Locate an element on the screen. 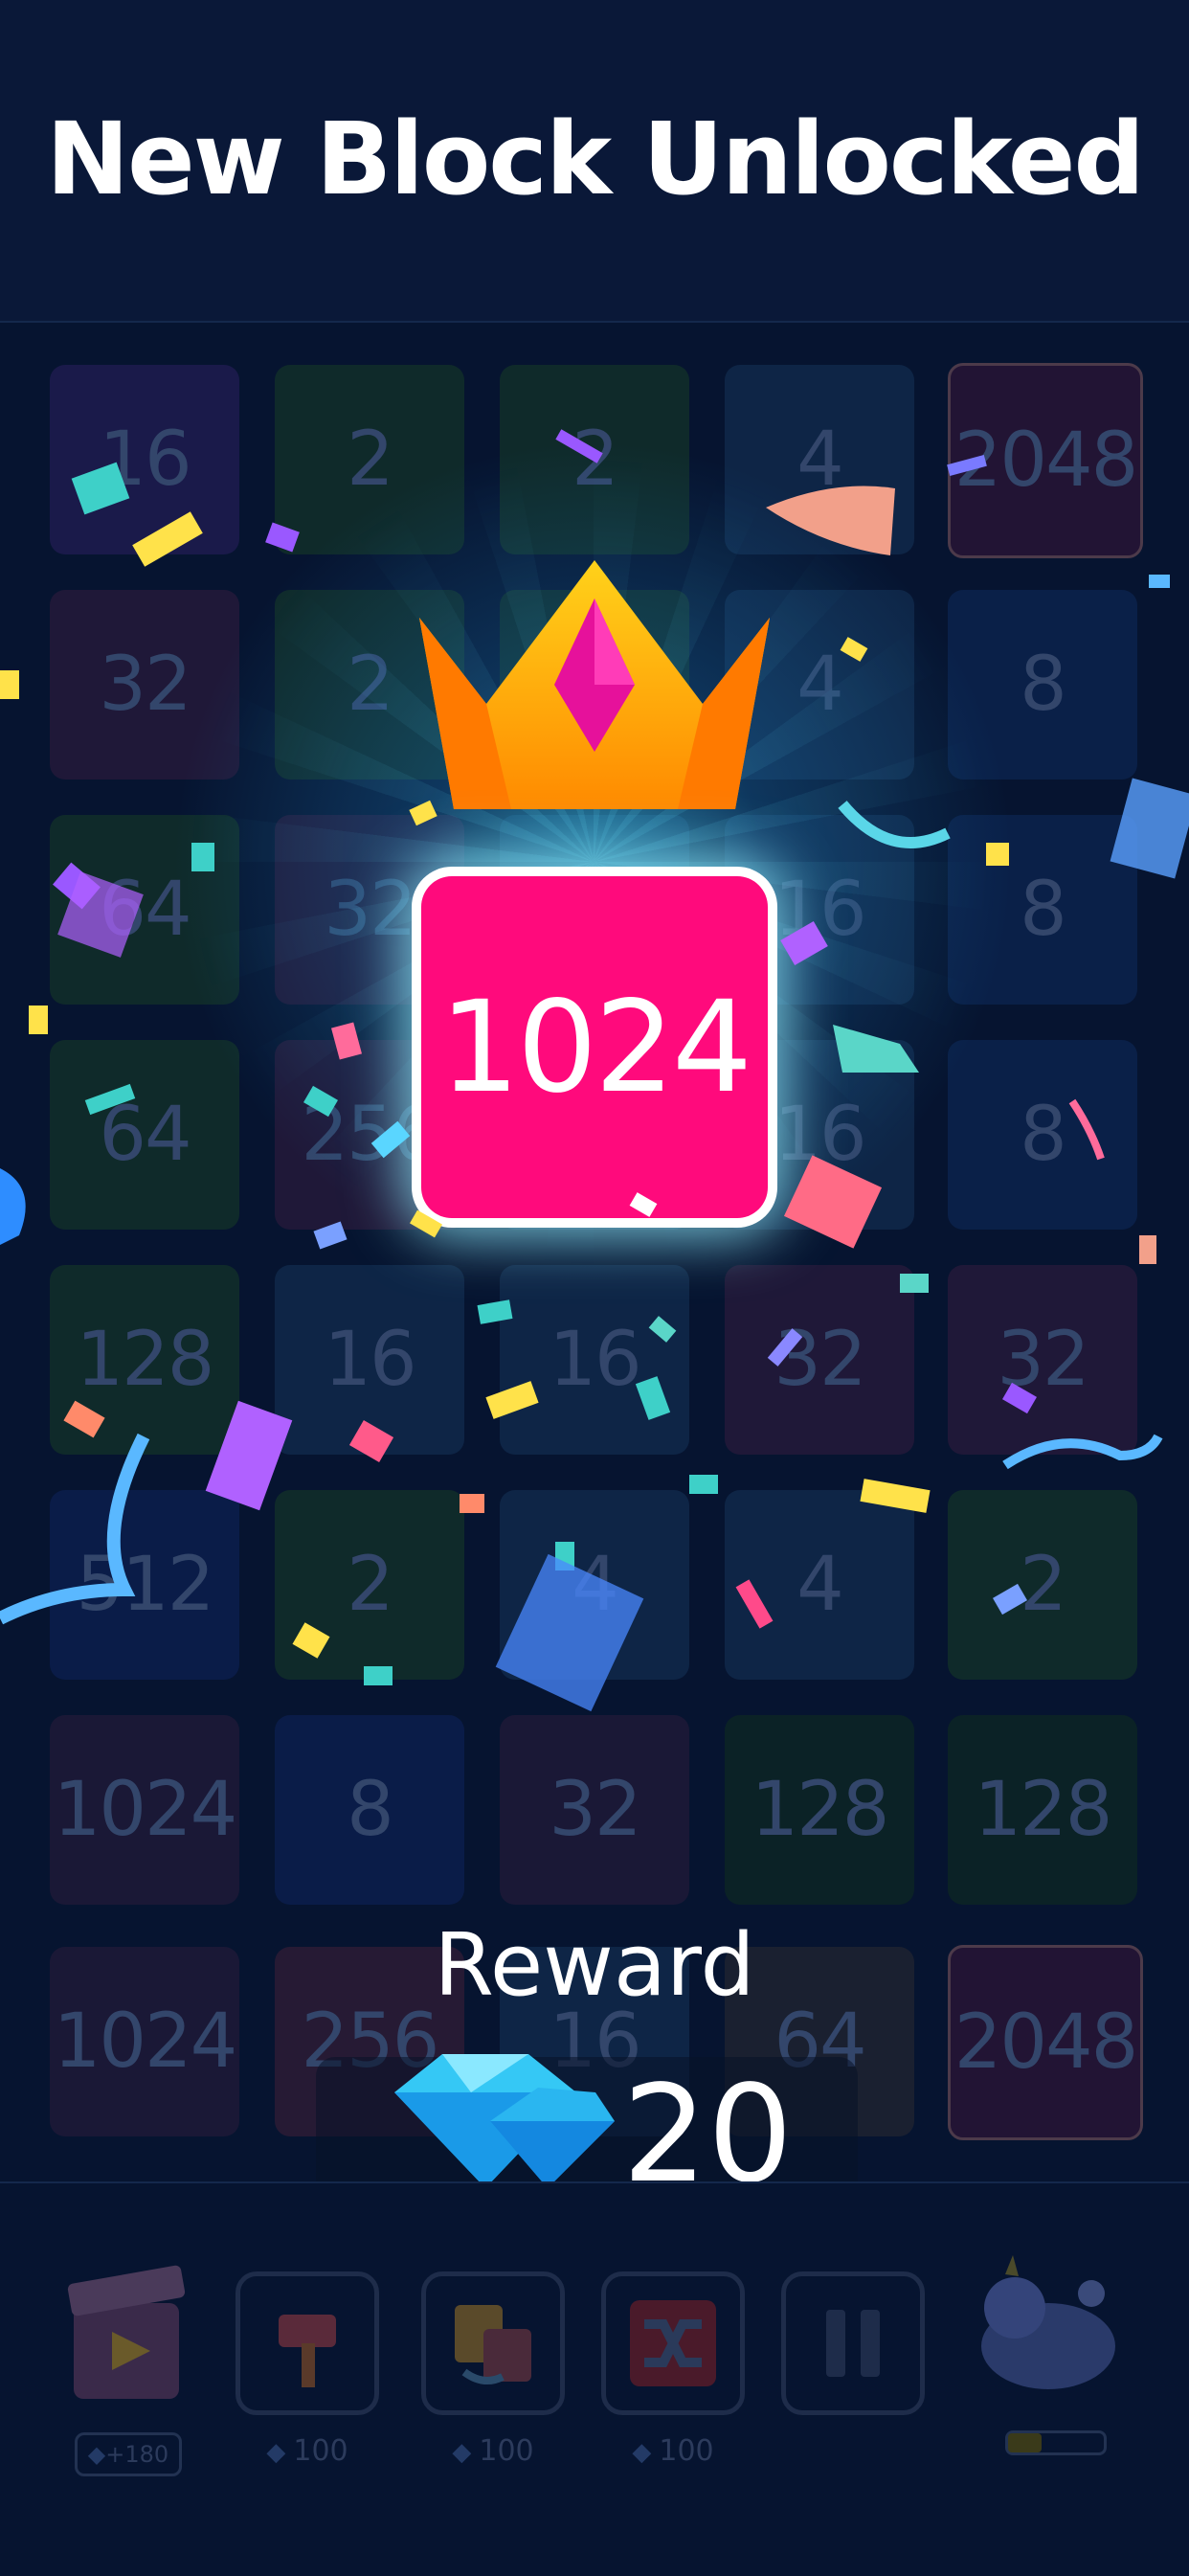 This screenshot has height=2576, width=1189. shuffle-icon is located at coordinates (673, 2343).